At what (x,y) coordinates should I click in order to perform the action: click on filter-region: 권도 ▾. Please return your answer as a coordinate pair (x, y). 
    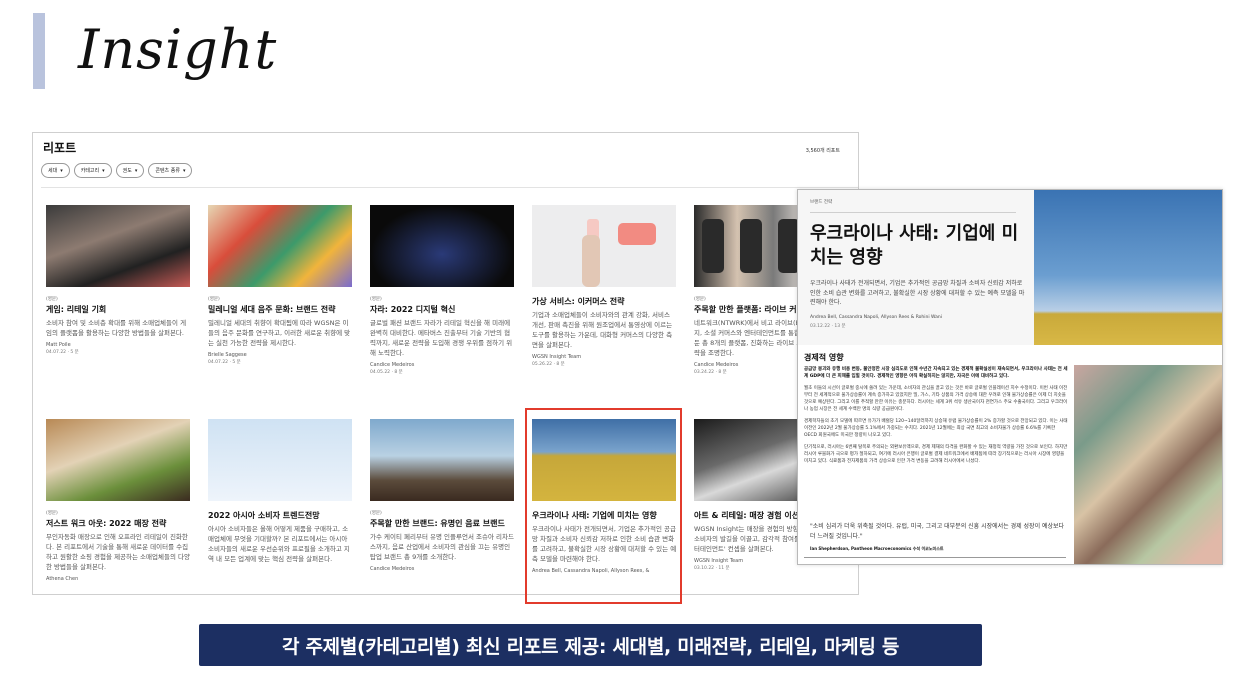
    Looking at the image, I should click on (130, 170).